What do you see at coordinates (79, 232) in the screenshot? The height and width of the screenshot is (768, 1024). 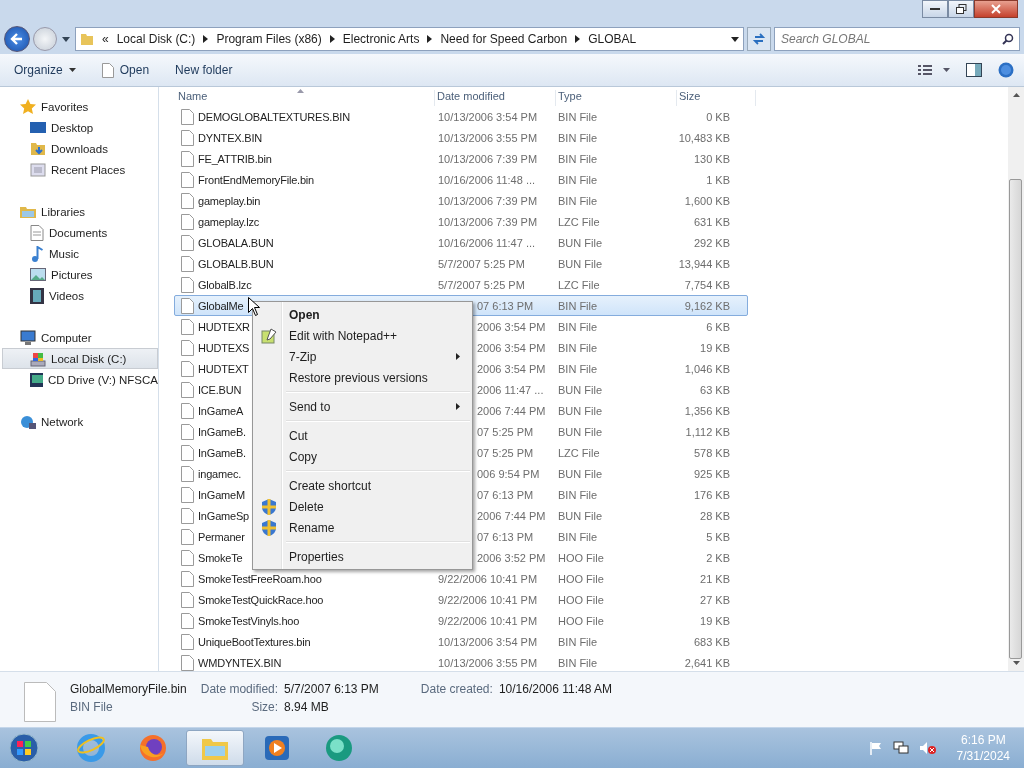 I see `navigation-item: Documents` at bounding box center [79, 232].